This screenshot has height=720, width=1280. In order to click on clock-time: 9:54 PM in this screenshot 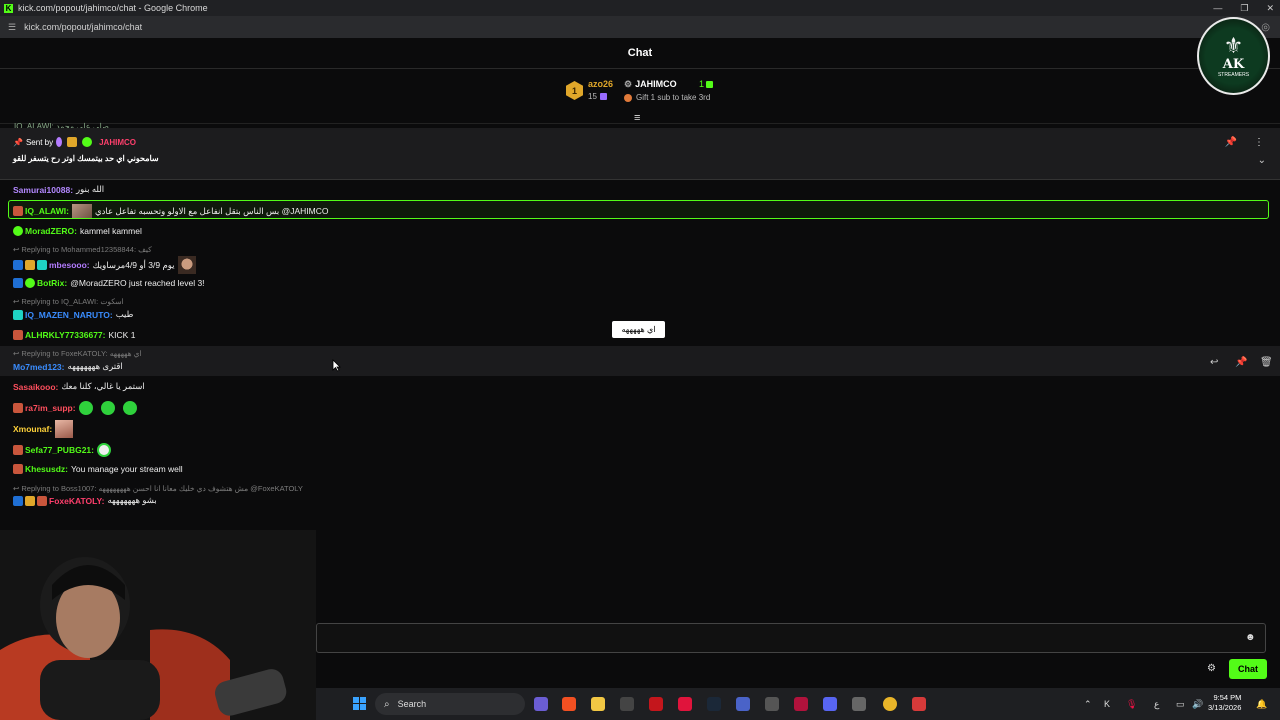, I will do `click(1227, 697)`.